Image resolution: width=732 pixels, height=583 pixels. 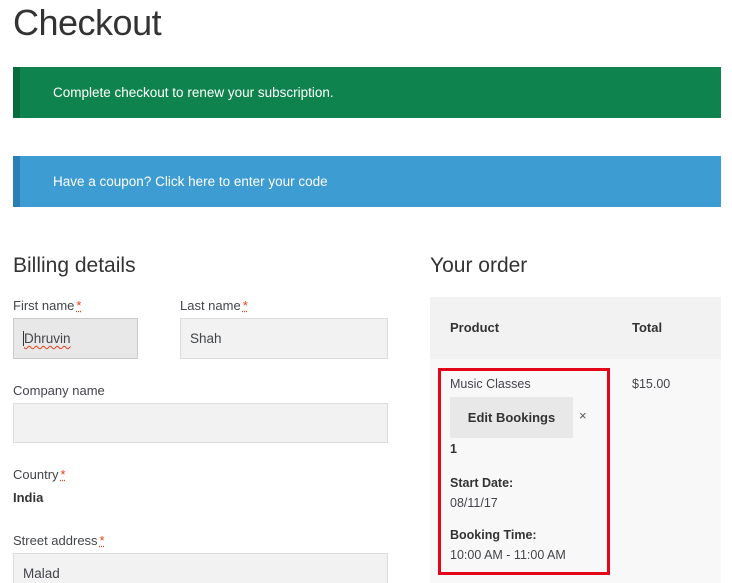 I want to click on country-value: India, so click(x=28, y=497).